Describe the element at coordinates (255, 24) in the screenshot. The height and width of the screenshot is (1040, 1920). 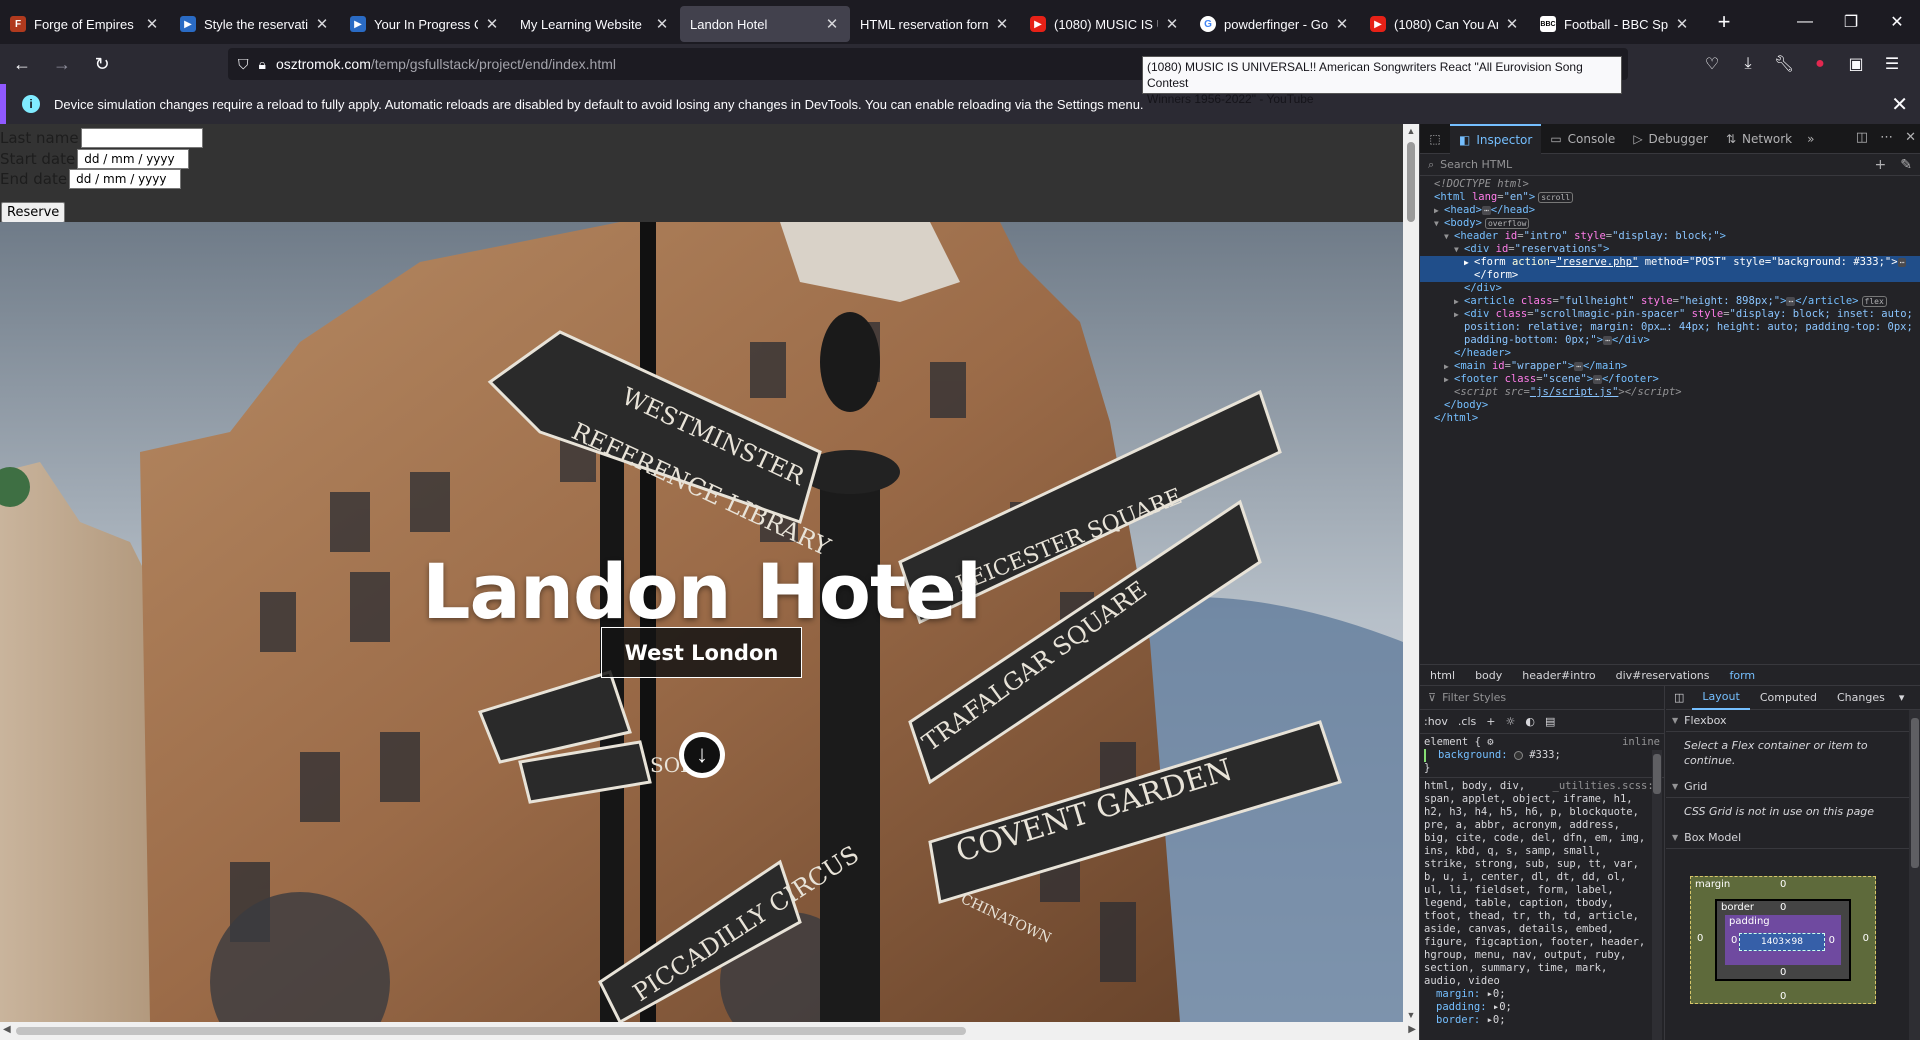
I see `browser-tab: ▶ Style the reservations ✕` at that location.